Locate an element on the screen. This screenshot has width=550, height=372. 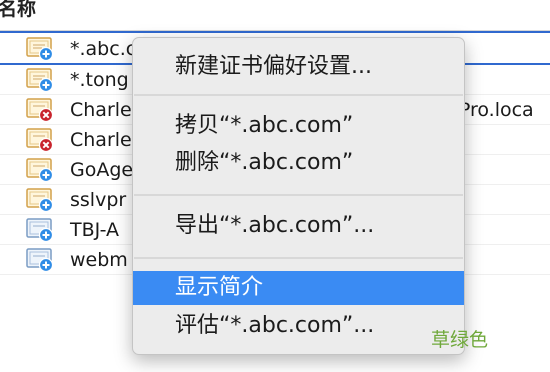
certificate-name: *.abc.c is located at coordinates (103, 49).